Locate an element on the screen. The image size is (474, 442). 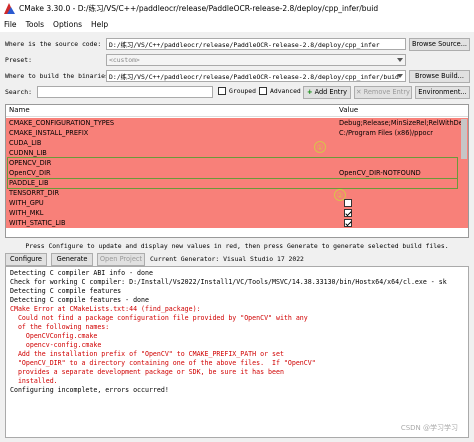
generate-button: Generate is located at coordinates (72, 259).